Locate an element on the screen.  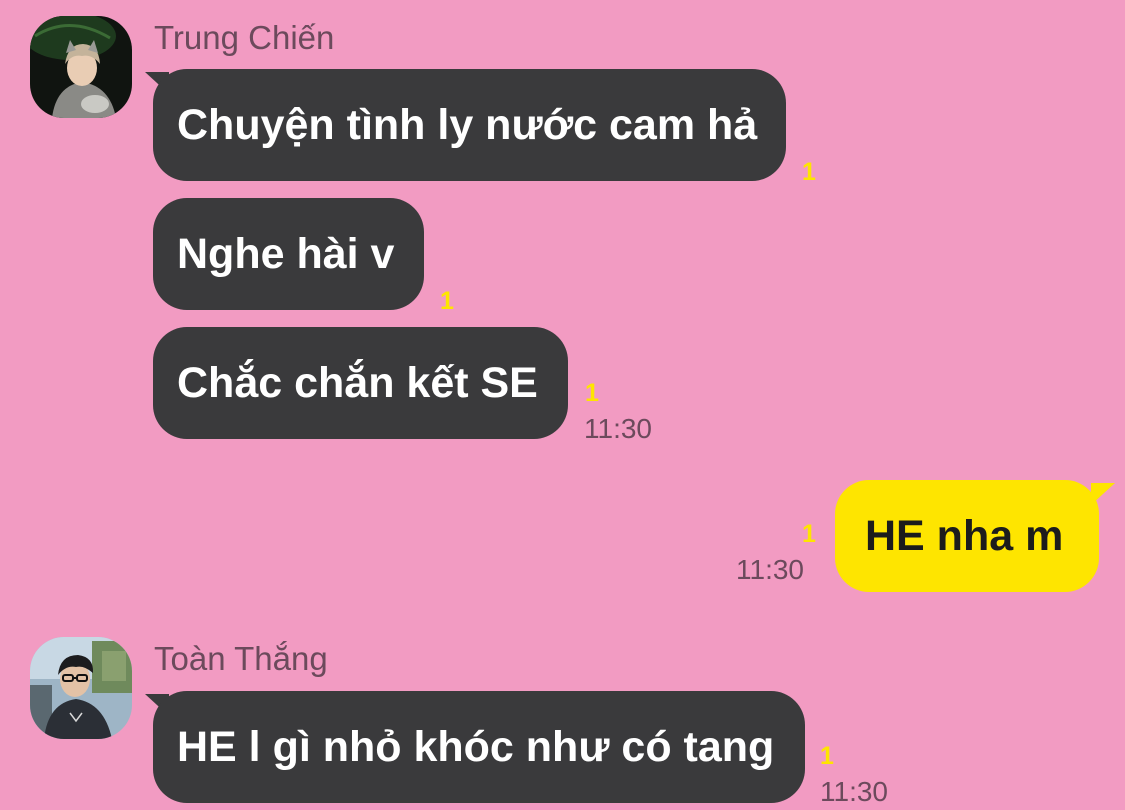
avatar-toan-thang is located at coordinates (81, 688).